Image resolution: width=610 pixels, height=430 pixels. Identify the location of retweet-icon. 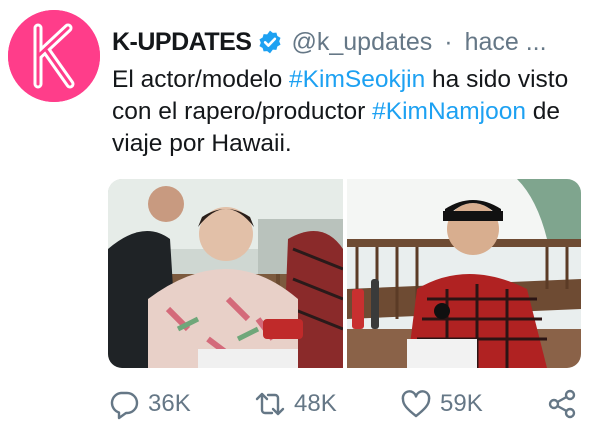
(270, 404).